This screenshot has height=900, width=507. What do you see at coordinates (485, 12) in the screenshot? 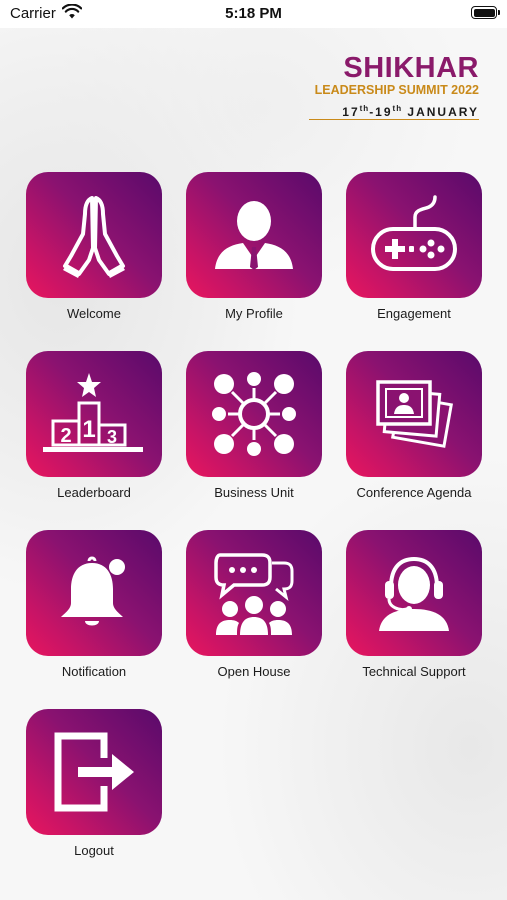
I see `battery-icon` at bounding box center [485, 12].